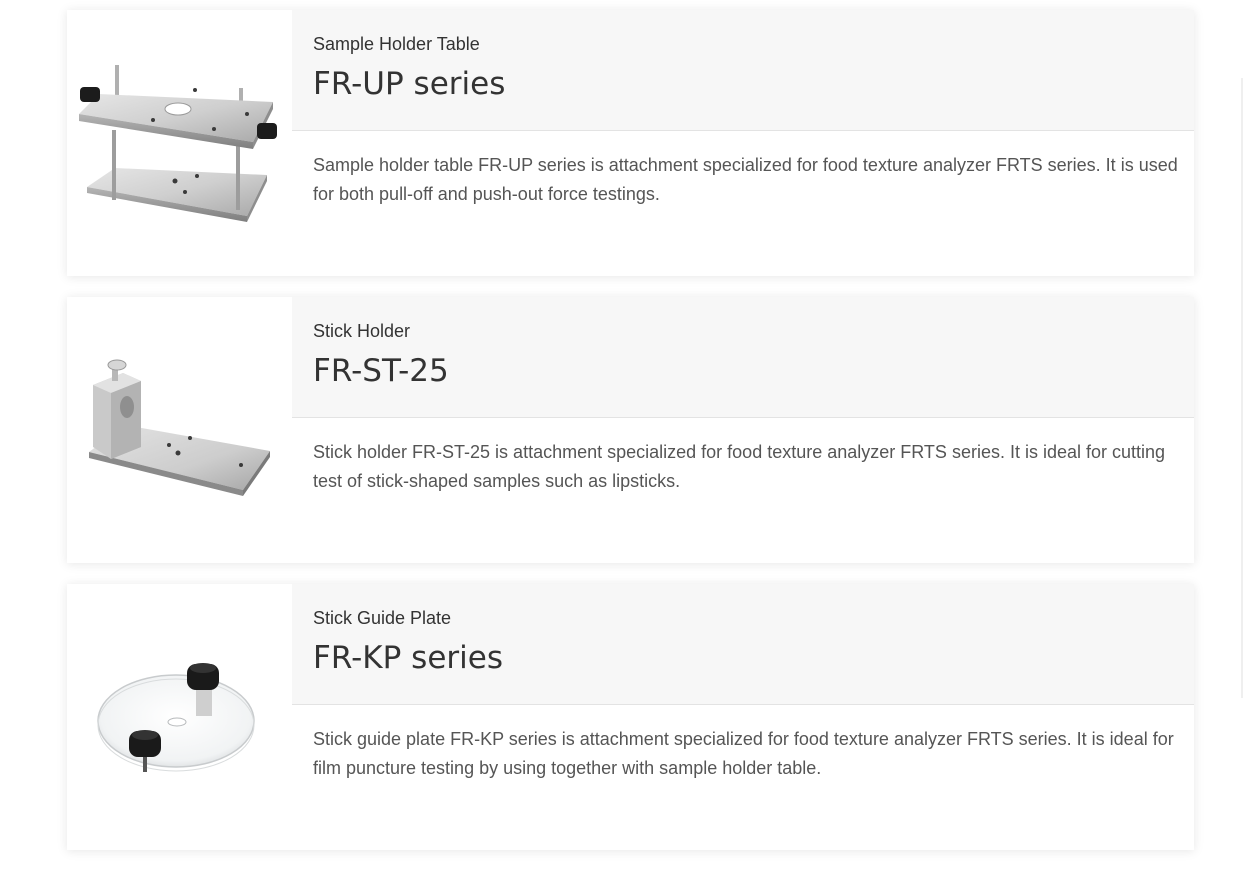 The height and width of the screenshot is (877, 1243). Describe the element at coordinates (408, 658) in the screenshot. I see `product-model-title: FR-KP series` at that location.